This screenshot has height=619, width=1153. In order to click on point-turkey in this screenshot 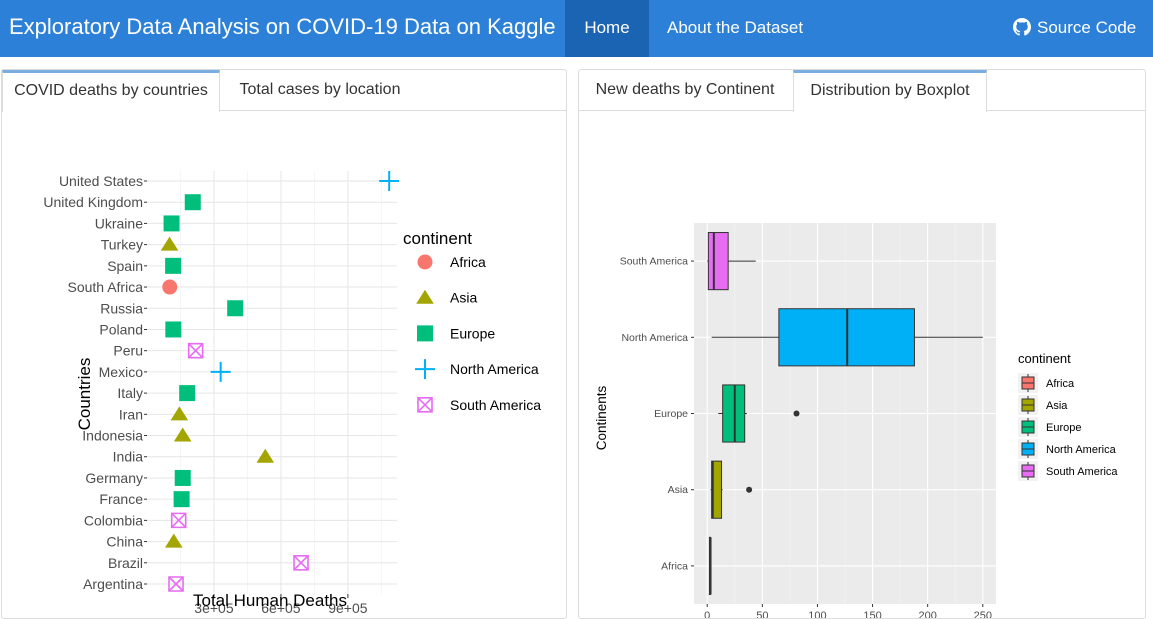, I will do `click(169, 243)`.